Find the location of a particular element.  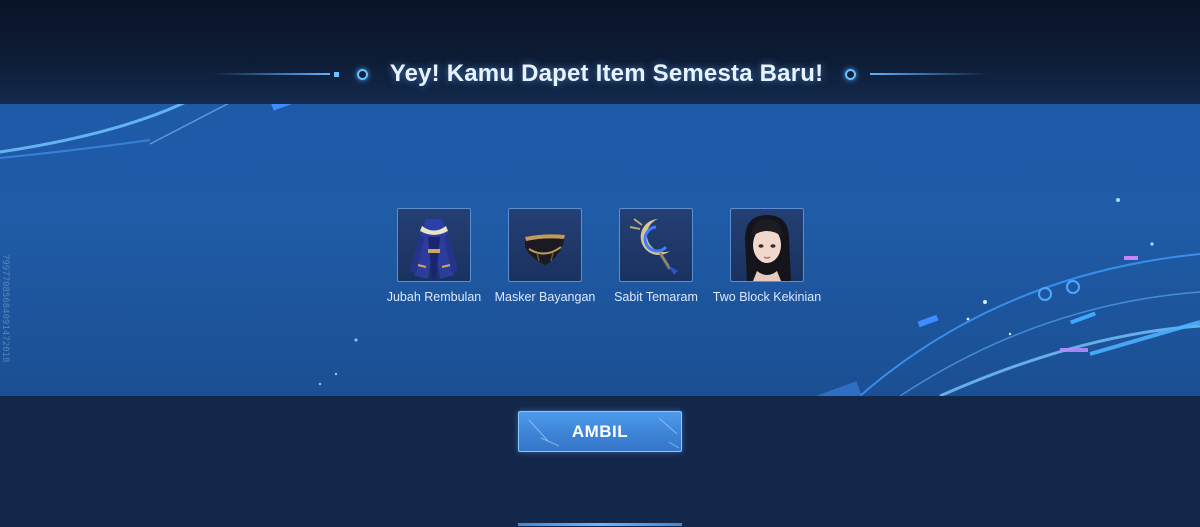

reward-item-jubah-rembulan: Jubah Rembulan is located at coordinates (434, 256).